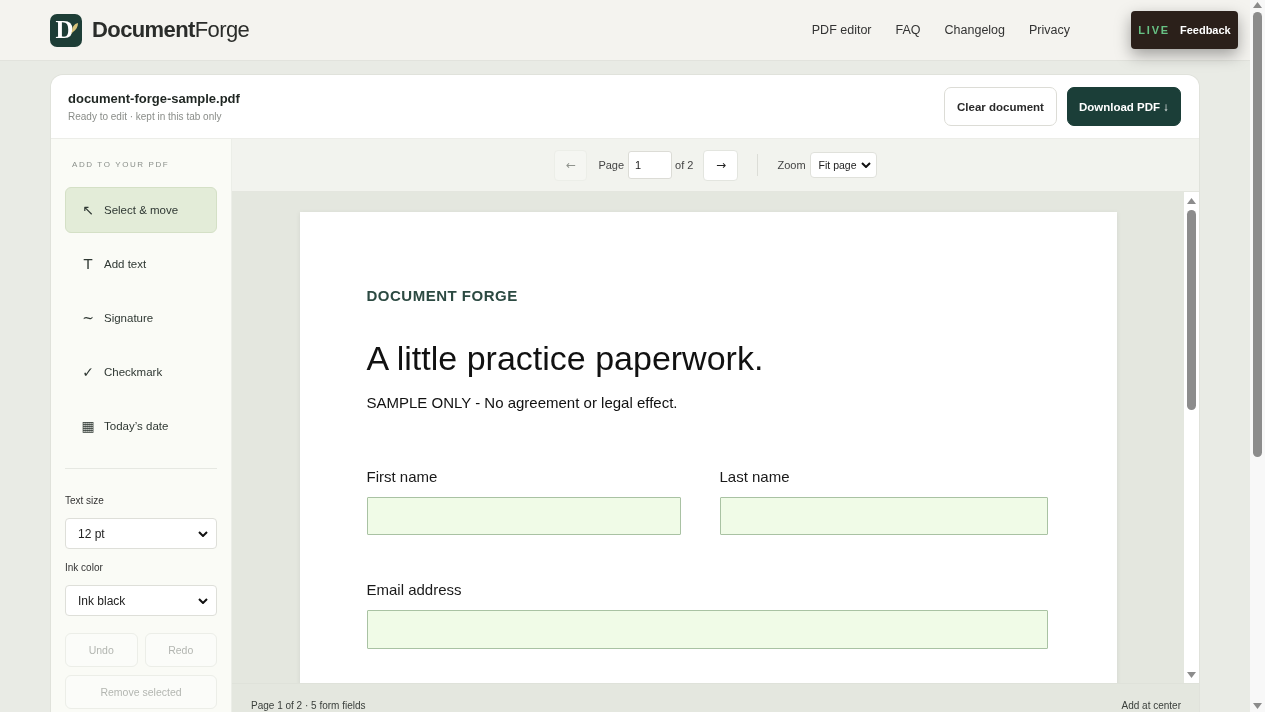  Describe the element at coordinates (611, 165) in the screenshot. I see `page-label: Page` at that location.